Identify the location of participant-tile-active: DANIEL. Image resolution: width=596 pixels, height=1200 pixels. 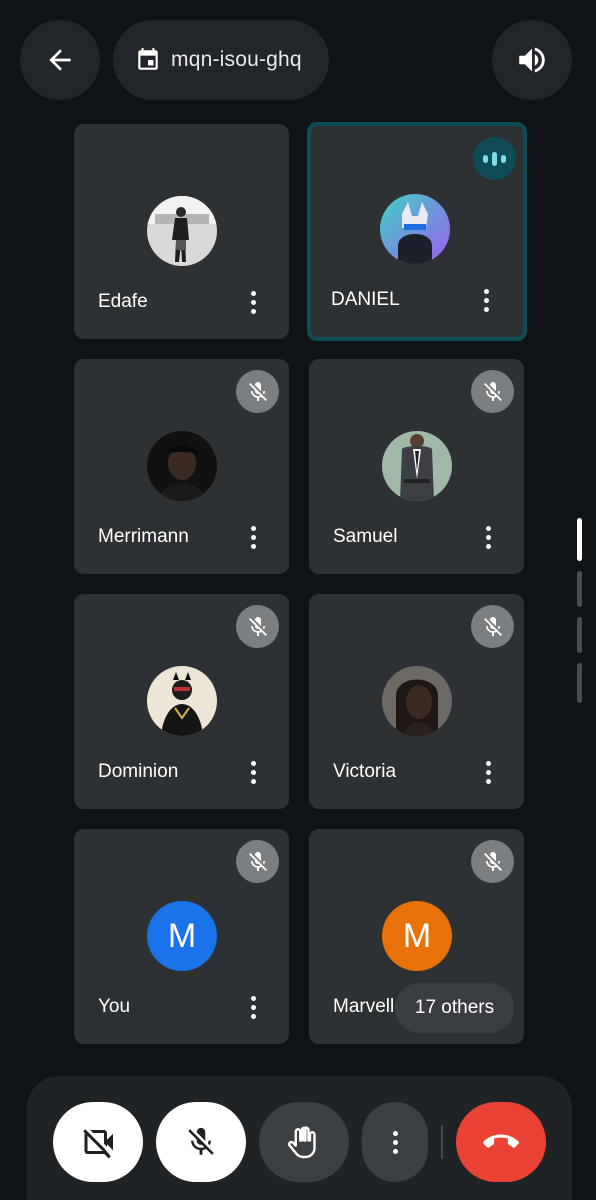
(417, 231).